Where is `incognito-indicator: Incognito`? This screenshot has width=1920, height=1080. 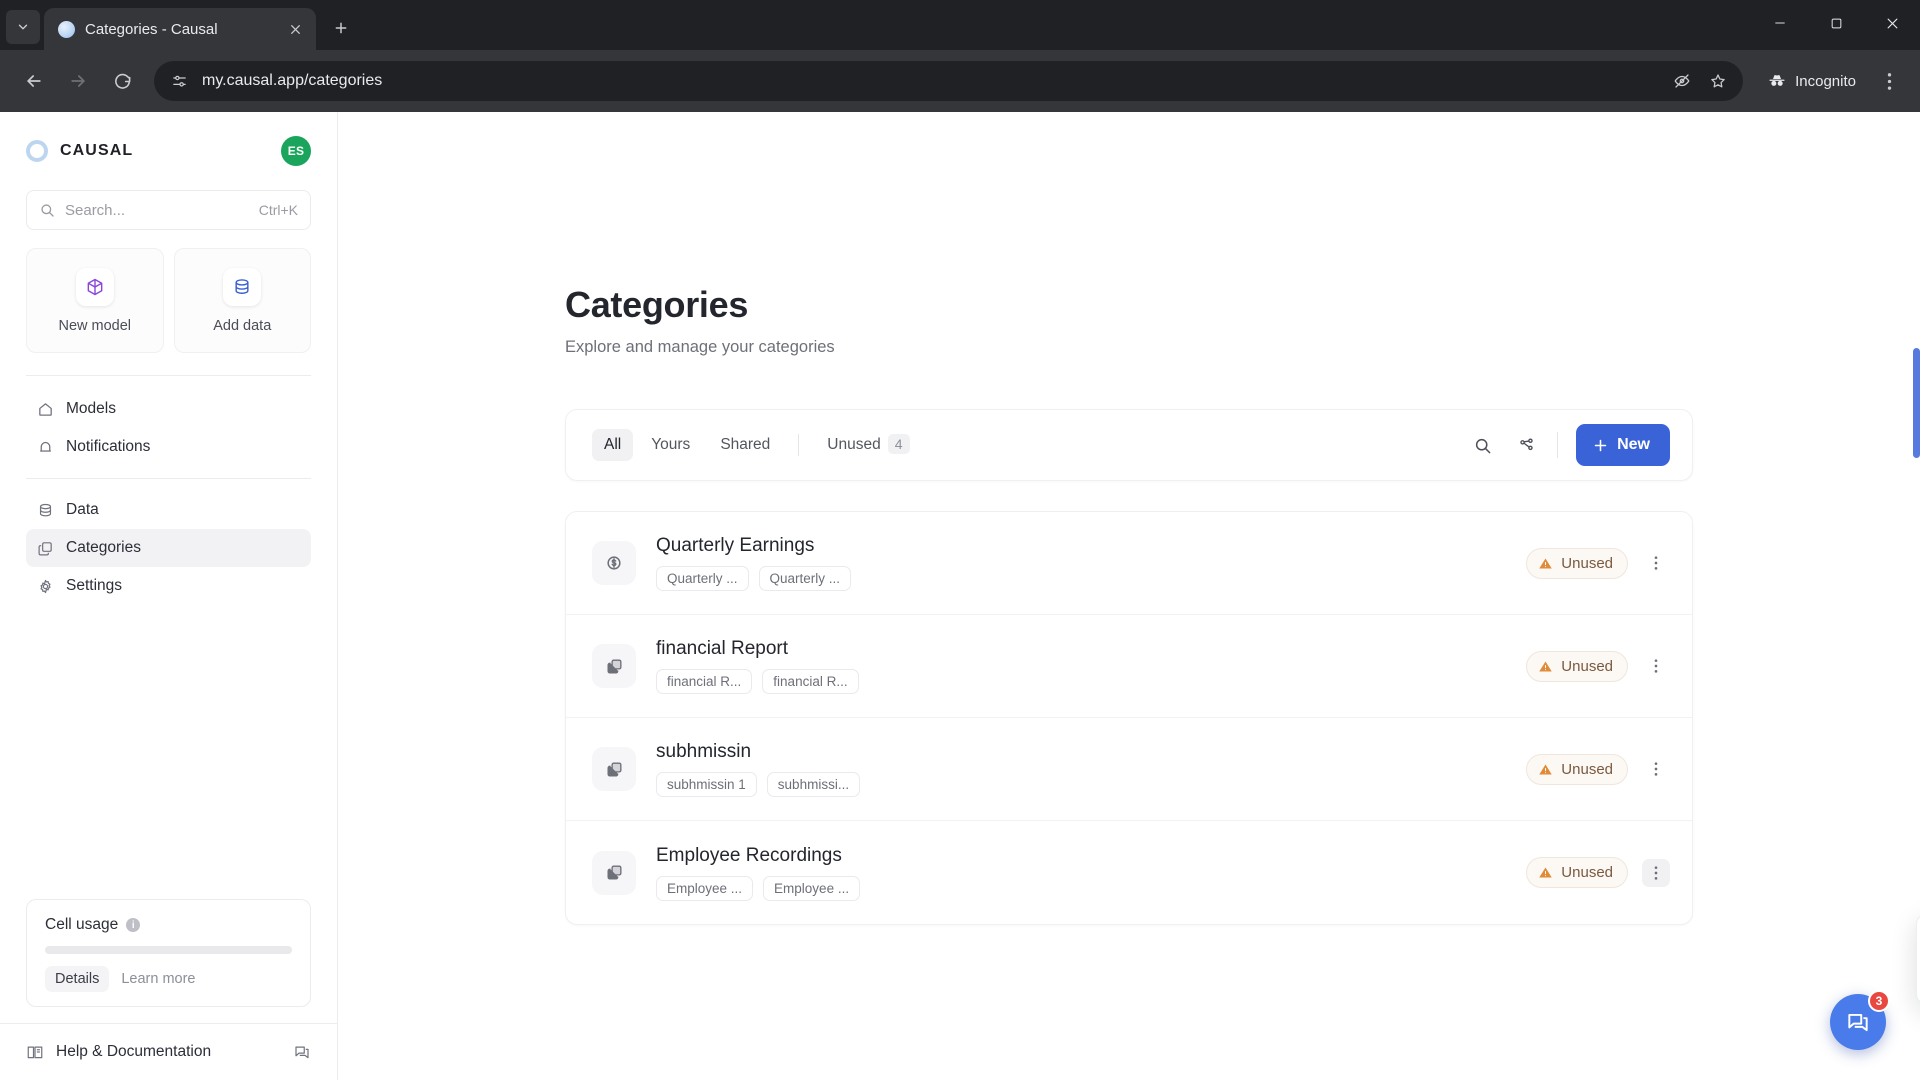 incognito-indicator: Incognito is located at coordinates (1813, 81).